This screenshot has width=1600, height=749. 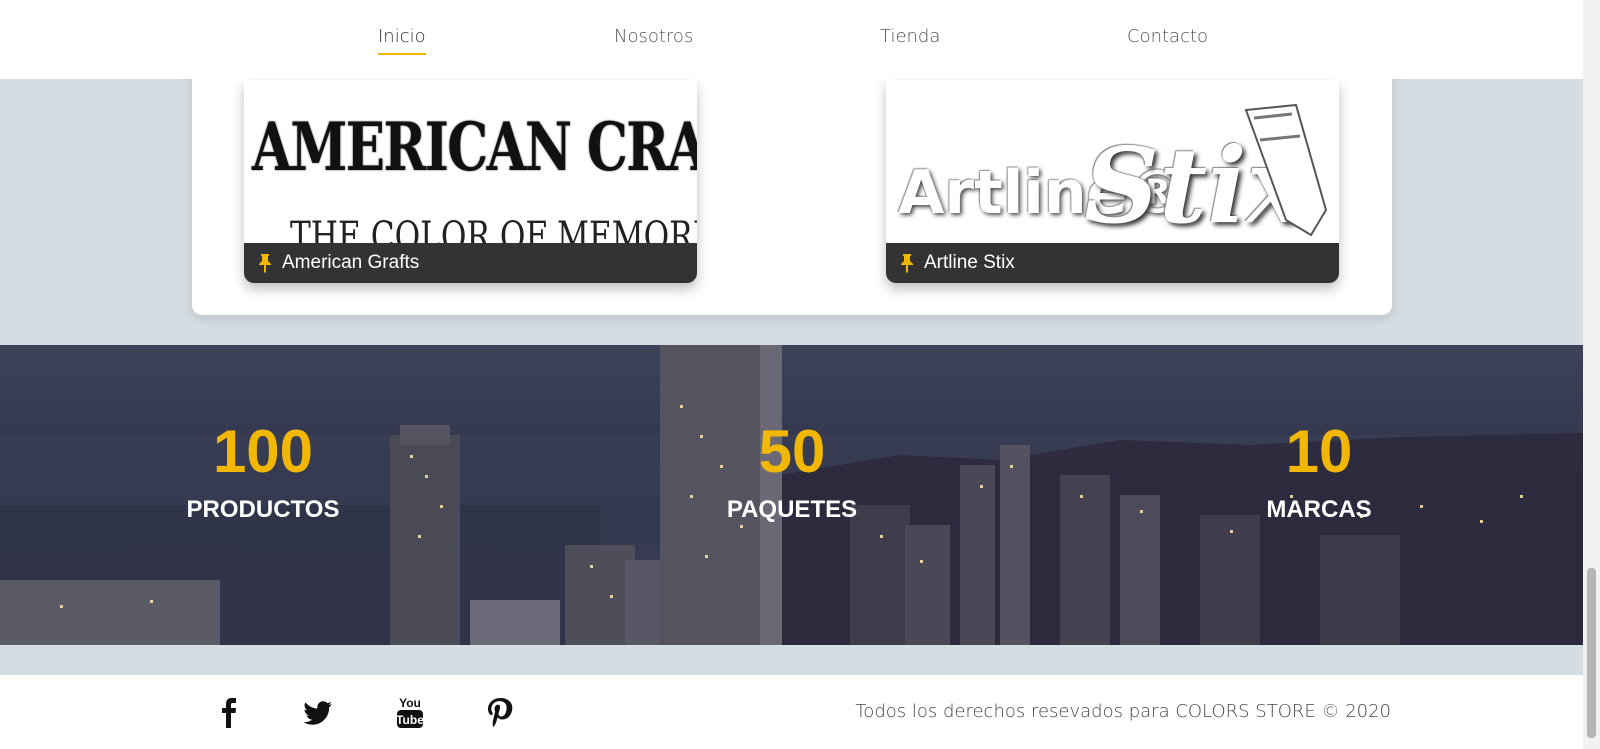 What do you see at coordinates (792, 451) in the screenshot?
I see `stat-value: 50` at bounding box center [792, 451].